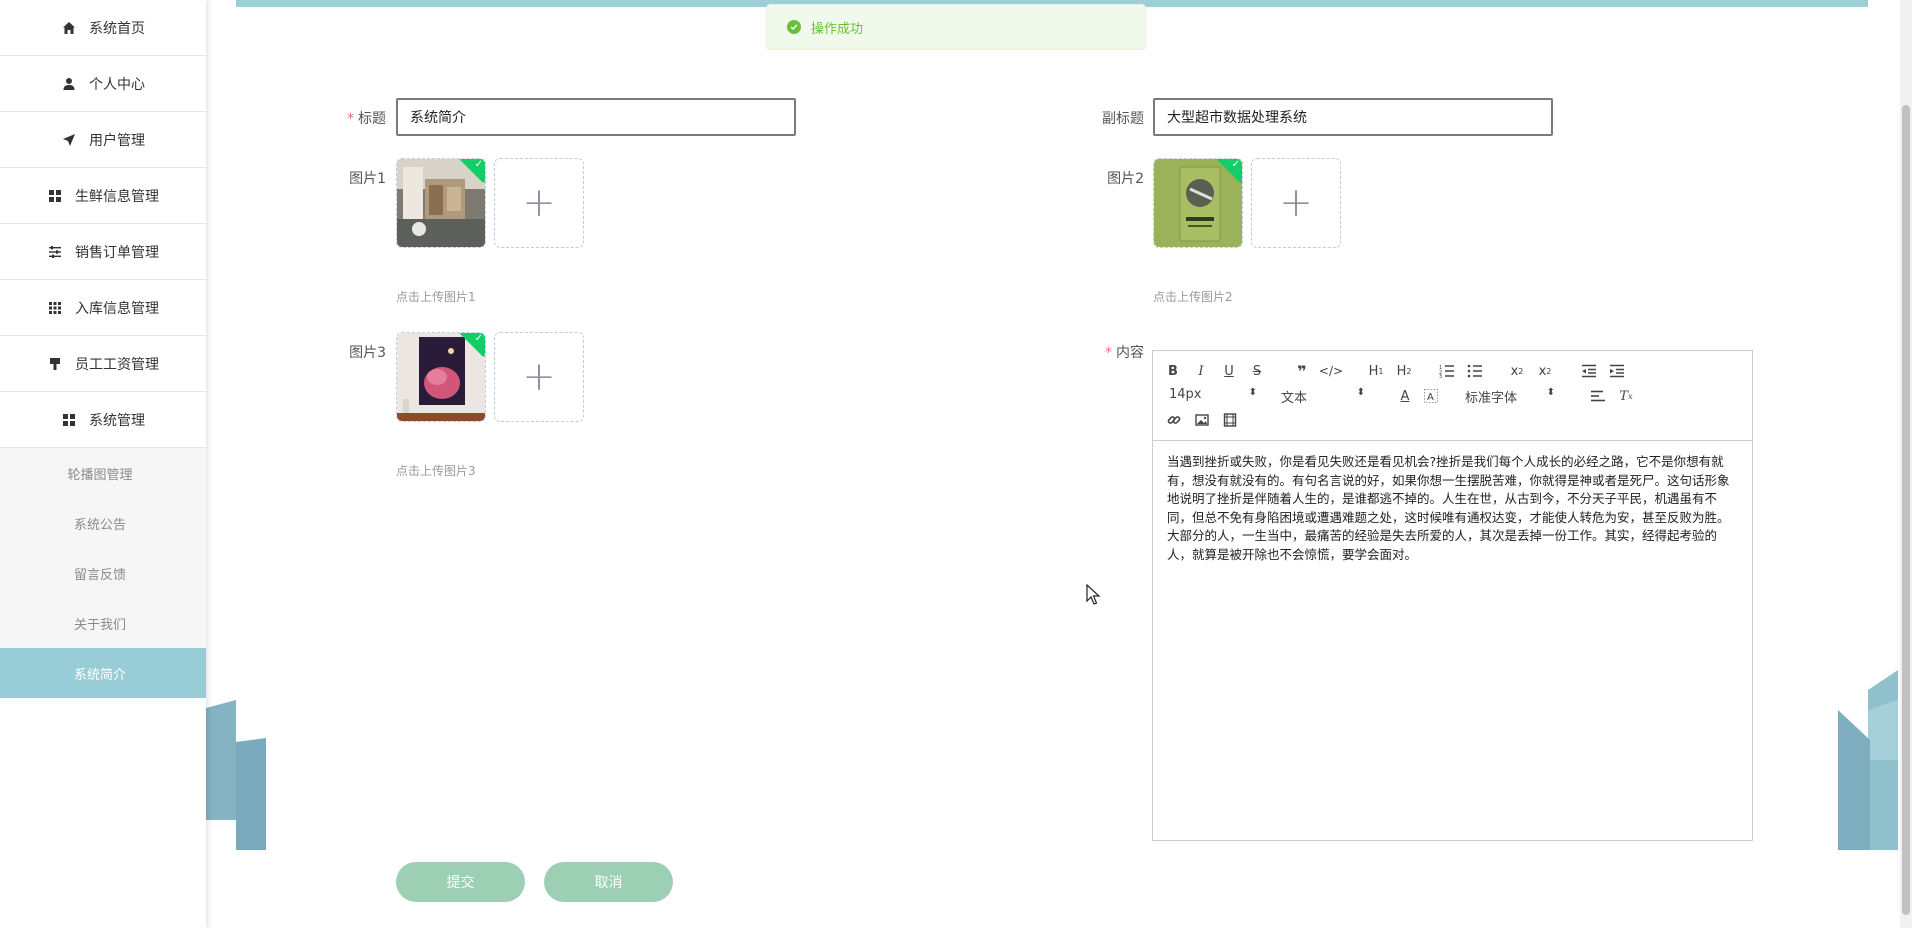 The width and height of the screenshot is (1912, 928). Describe the element at coordinates (460, 882) in the screenshot. I see `submit-button: 提交` at that location.